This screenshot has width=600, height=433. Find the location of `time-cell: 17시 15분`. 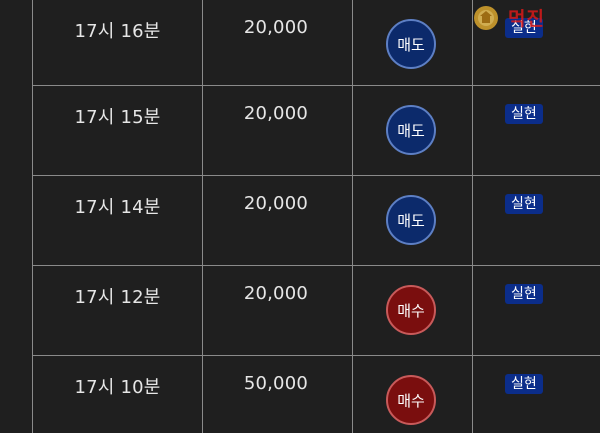

time-cell: 17시 15분 is located at coordinates (118, 130).